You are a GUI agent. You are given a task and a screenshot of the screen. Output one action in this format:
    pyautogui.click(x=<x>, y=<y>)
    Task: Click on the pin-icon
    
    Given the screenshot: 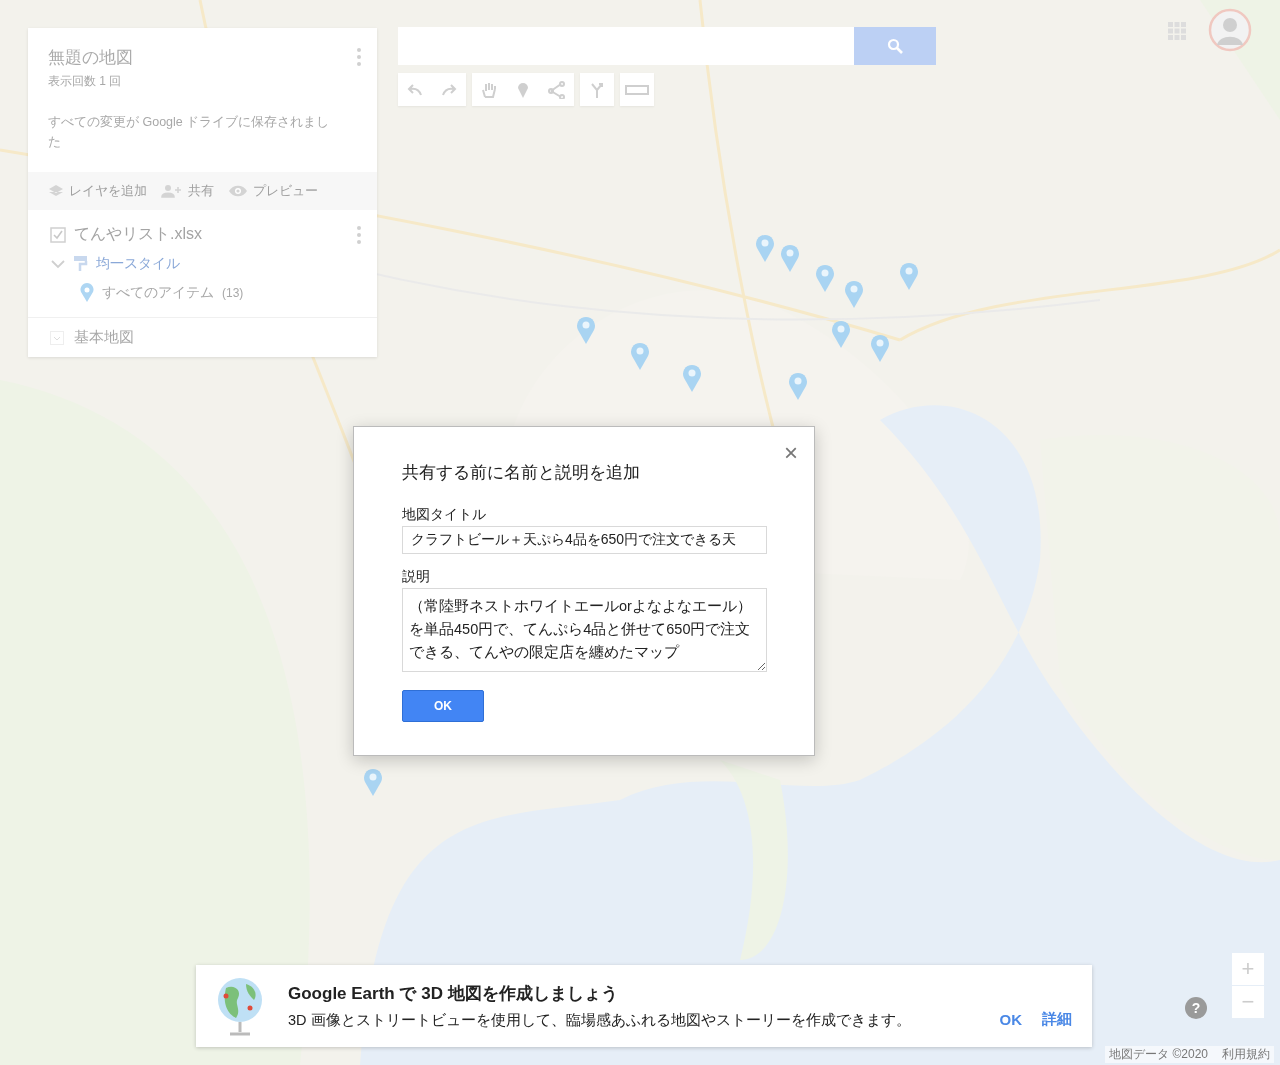 What is the action you would take?
    pyautogui.click(x=87, y=293)
    